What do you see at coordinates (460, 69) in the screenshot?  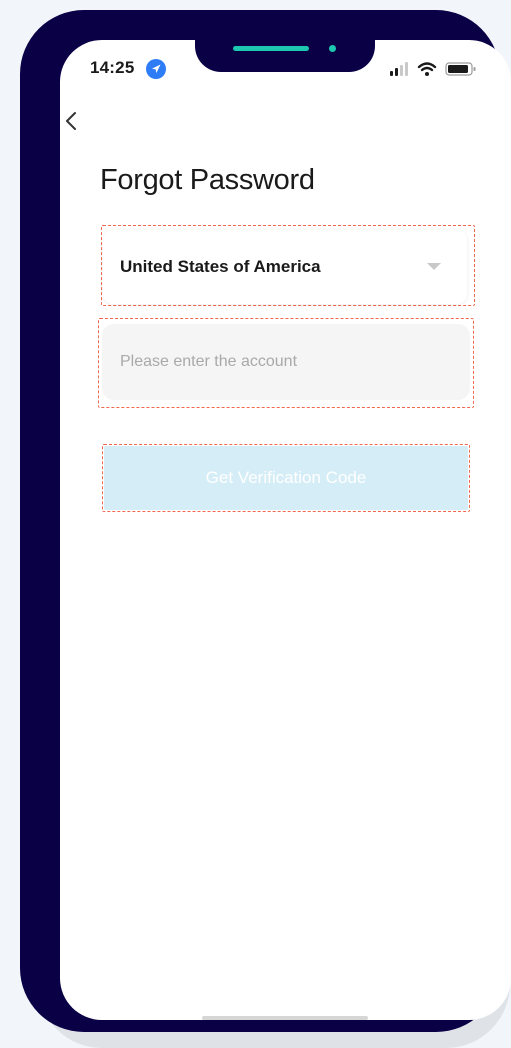 I see `battery-icon` at bounding box center [460, 69].